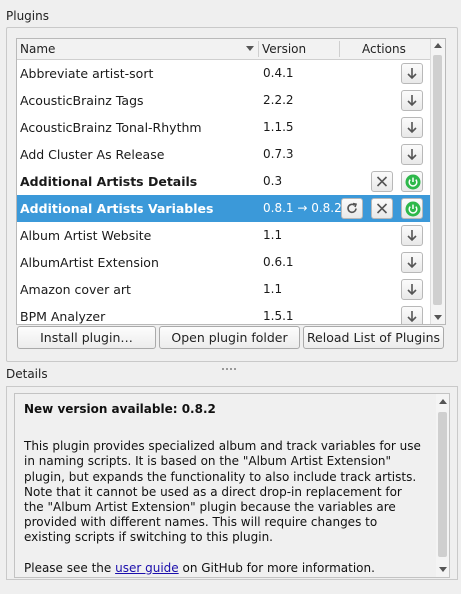  What do you see at coordinates (63, 316) in the screenshot?
I see `plugin-name: BPM Analyzer` at bounding box center [63, 316].